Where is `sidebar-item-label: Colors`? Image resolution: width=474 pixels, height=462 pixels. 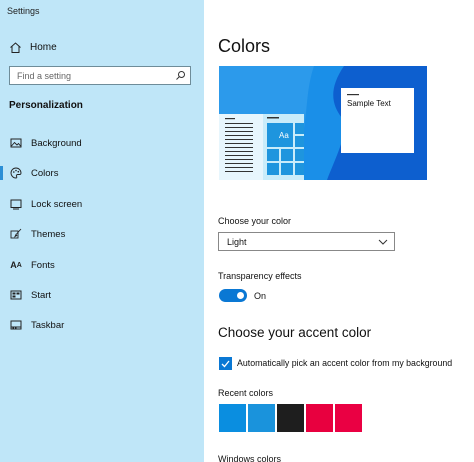
sidebar-item-label: Colors is located at coordinates (45, 173).